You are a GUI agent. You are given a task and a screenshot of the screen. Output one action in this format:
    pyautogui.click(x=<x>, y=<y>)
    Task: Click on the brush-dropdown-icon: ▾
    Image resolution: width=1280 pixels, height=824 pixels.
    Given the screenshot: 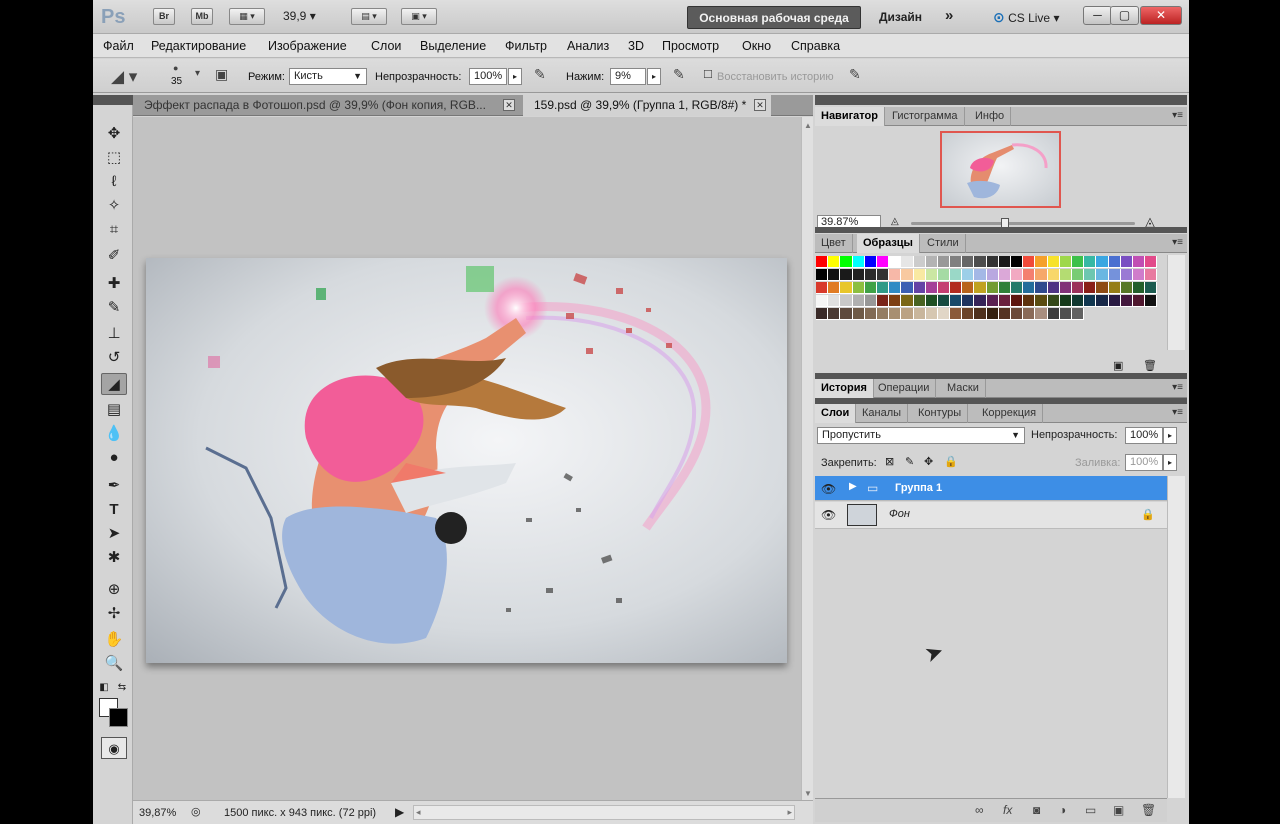 What is the action you would take?
    pyautogui.click(x=197, y=73)
    